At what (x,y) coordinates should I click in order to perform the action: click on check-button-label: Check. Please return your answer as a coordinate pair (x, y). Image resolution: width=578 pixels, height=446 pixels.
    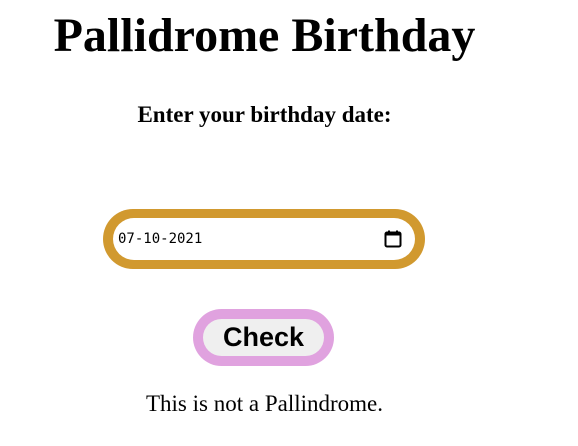
    Looking at the image, I should click on (263, 337).